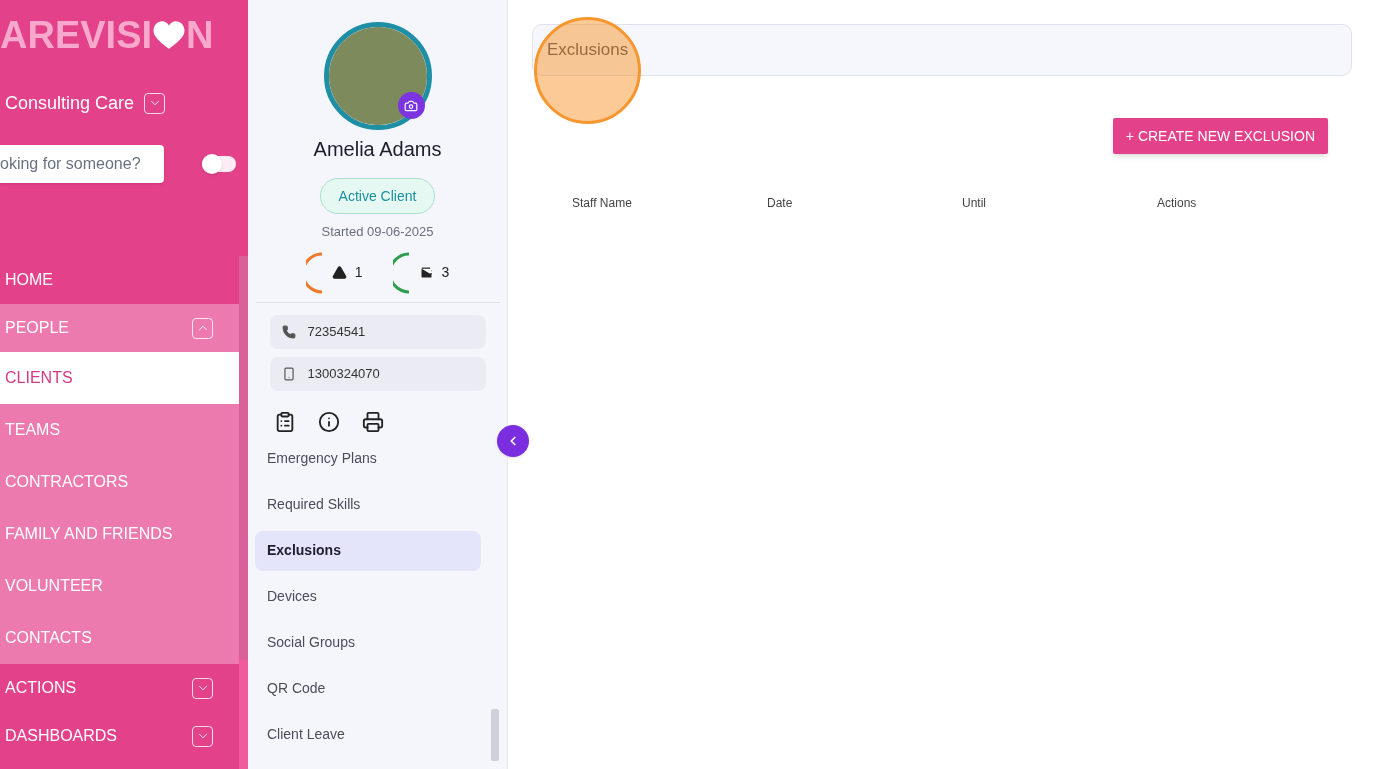 The width and height of the screenshot is (1376, 769). What do you see at coordinates (336, 331) in the screenshot?
I see `phone-number: 72354541` at bounding box center [336, 331].